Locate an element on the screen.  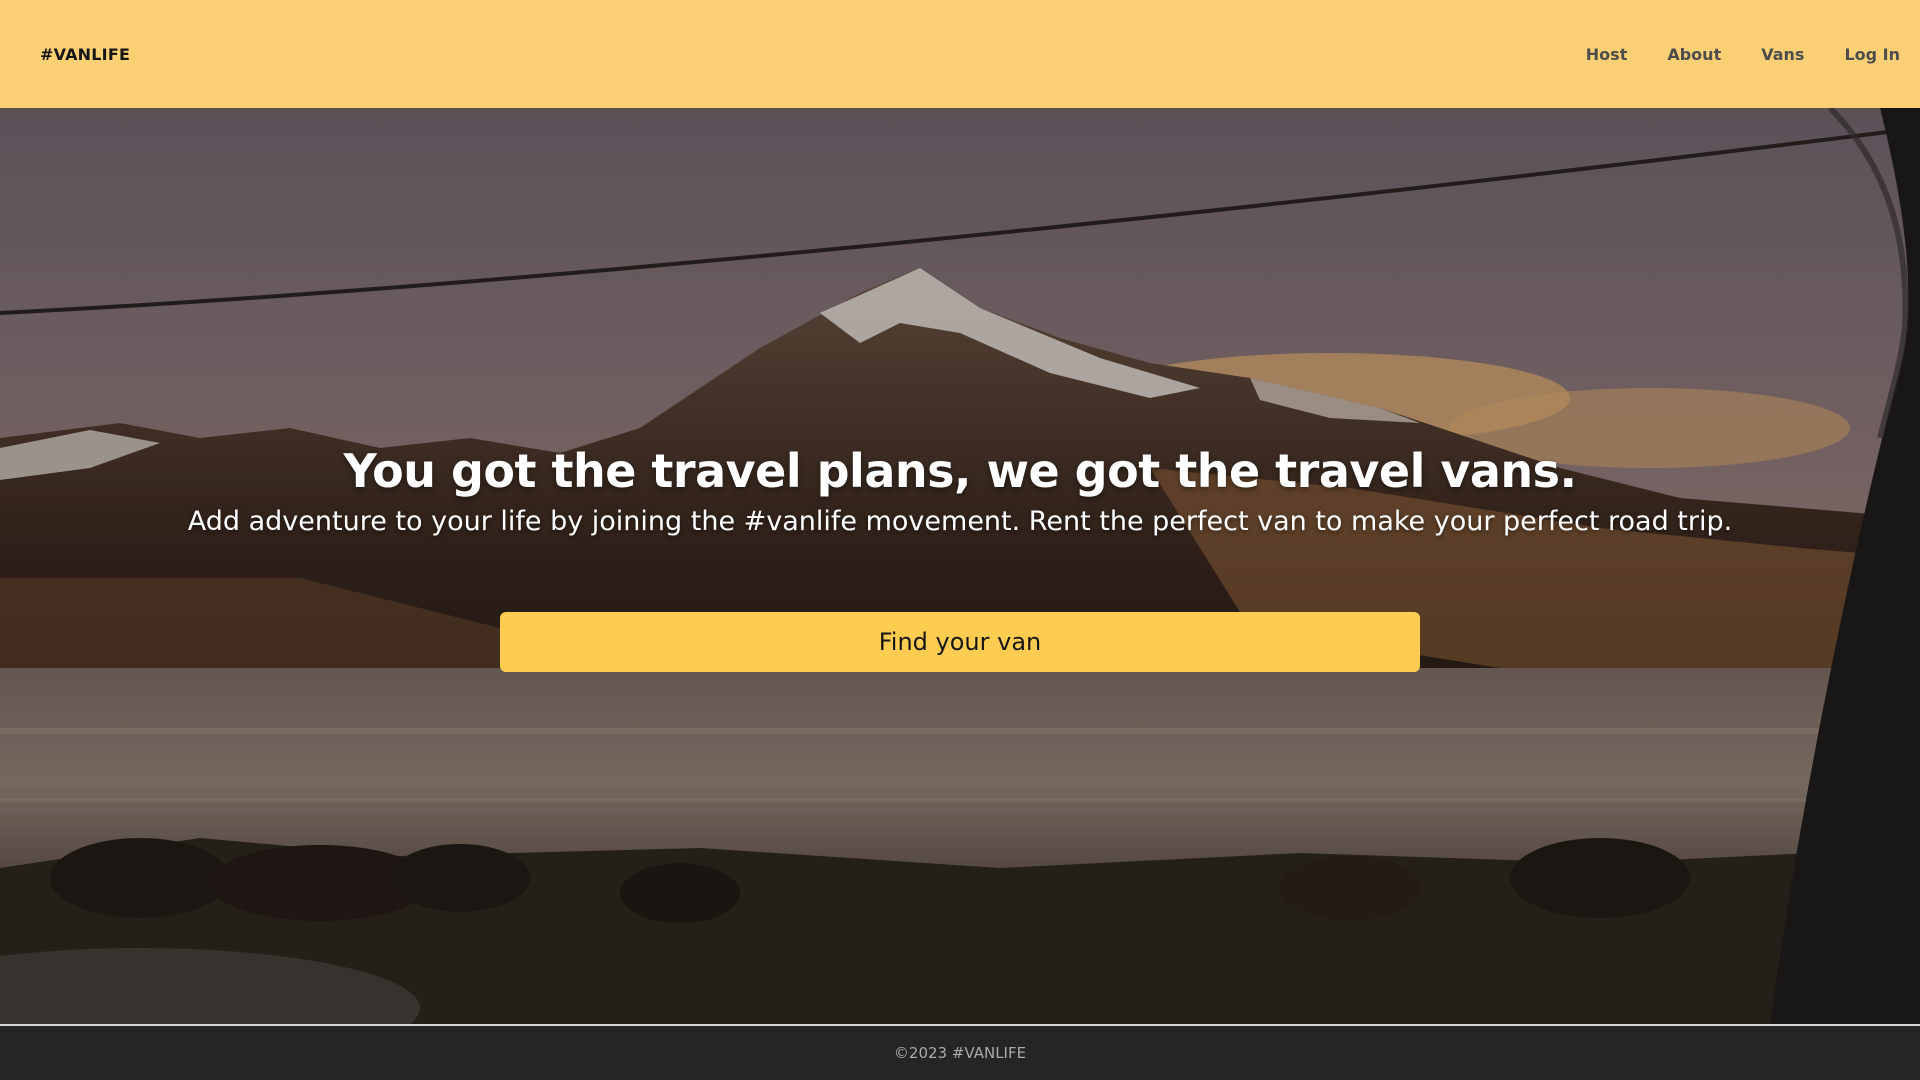
main-nav: Host About Vans Log In is located at coordinates (1733, 54).